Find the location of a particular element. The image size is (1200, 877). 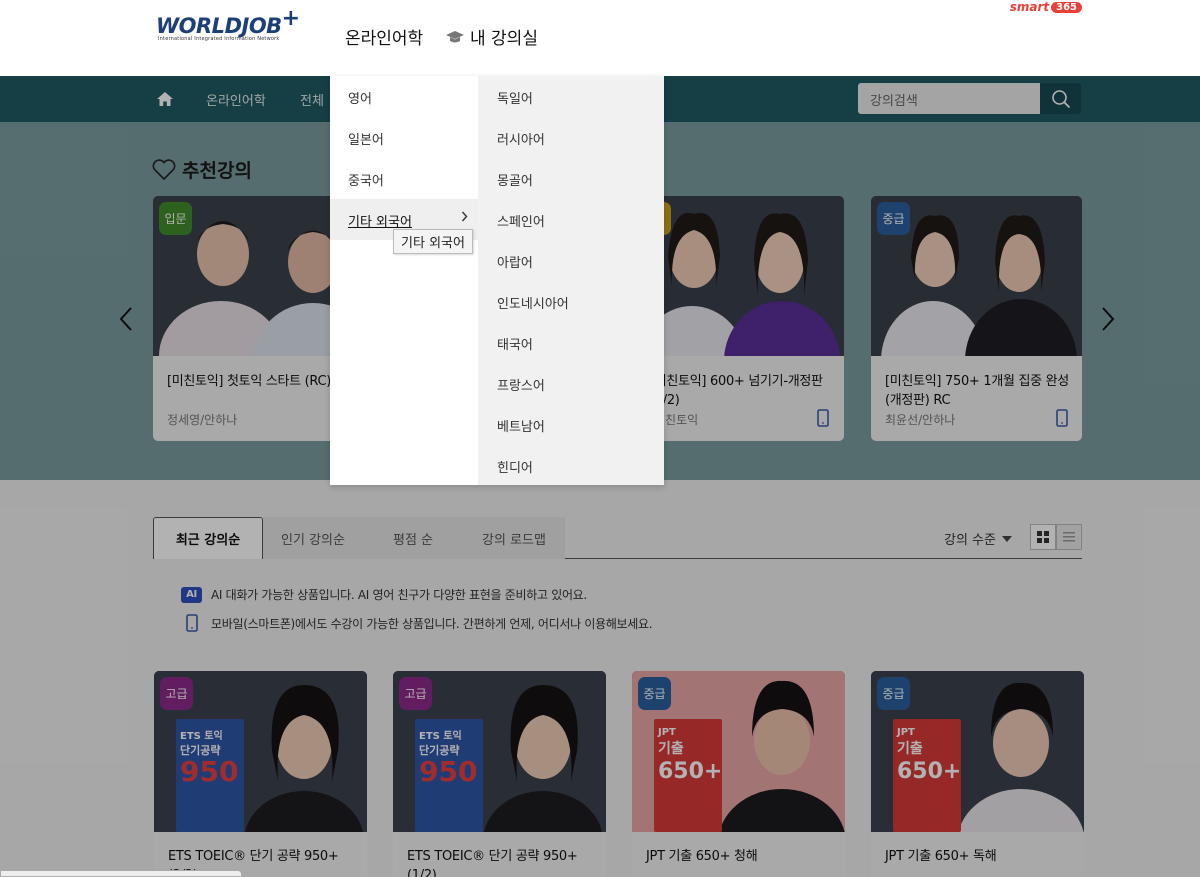

submenu-item-vietnamese: 베트남어 is located at coordinates (521, 425).